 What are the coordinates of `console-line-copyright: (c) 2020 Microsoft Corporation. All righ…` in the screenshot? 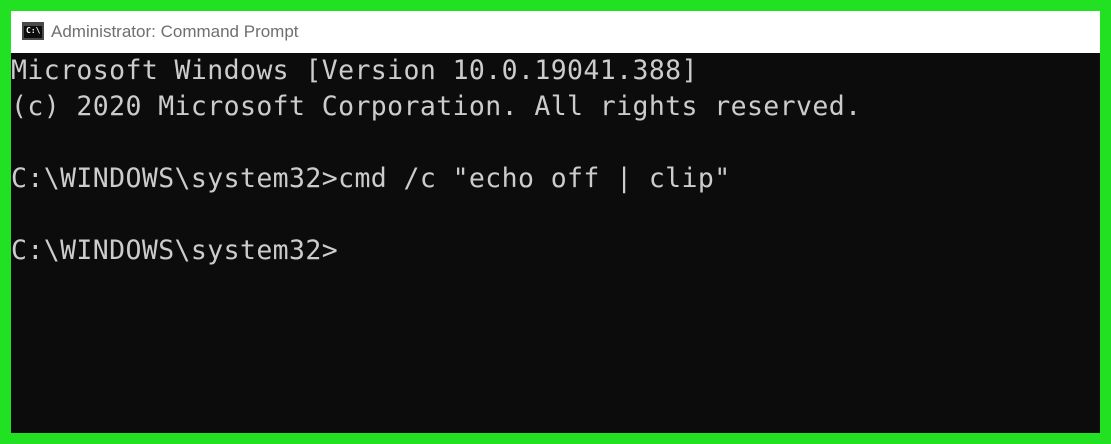 It's located at (436, 106).